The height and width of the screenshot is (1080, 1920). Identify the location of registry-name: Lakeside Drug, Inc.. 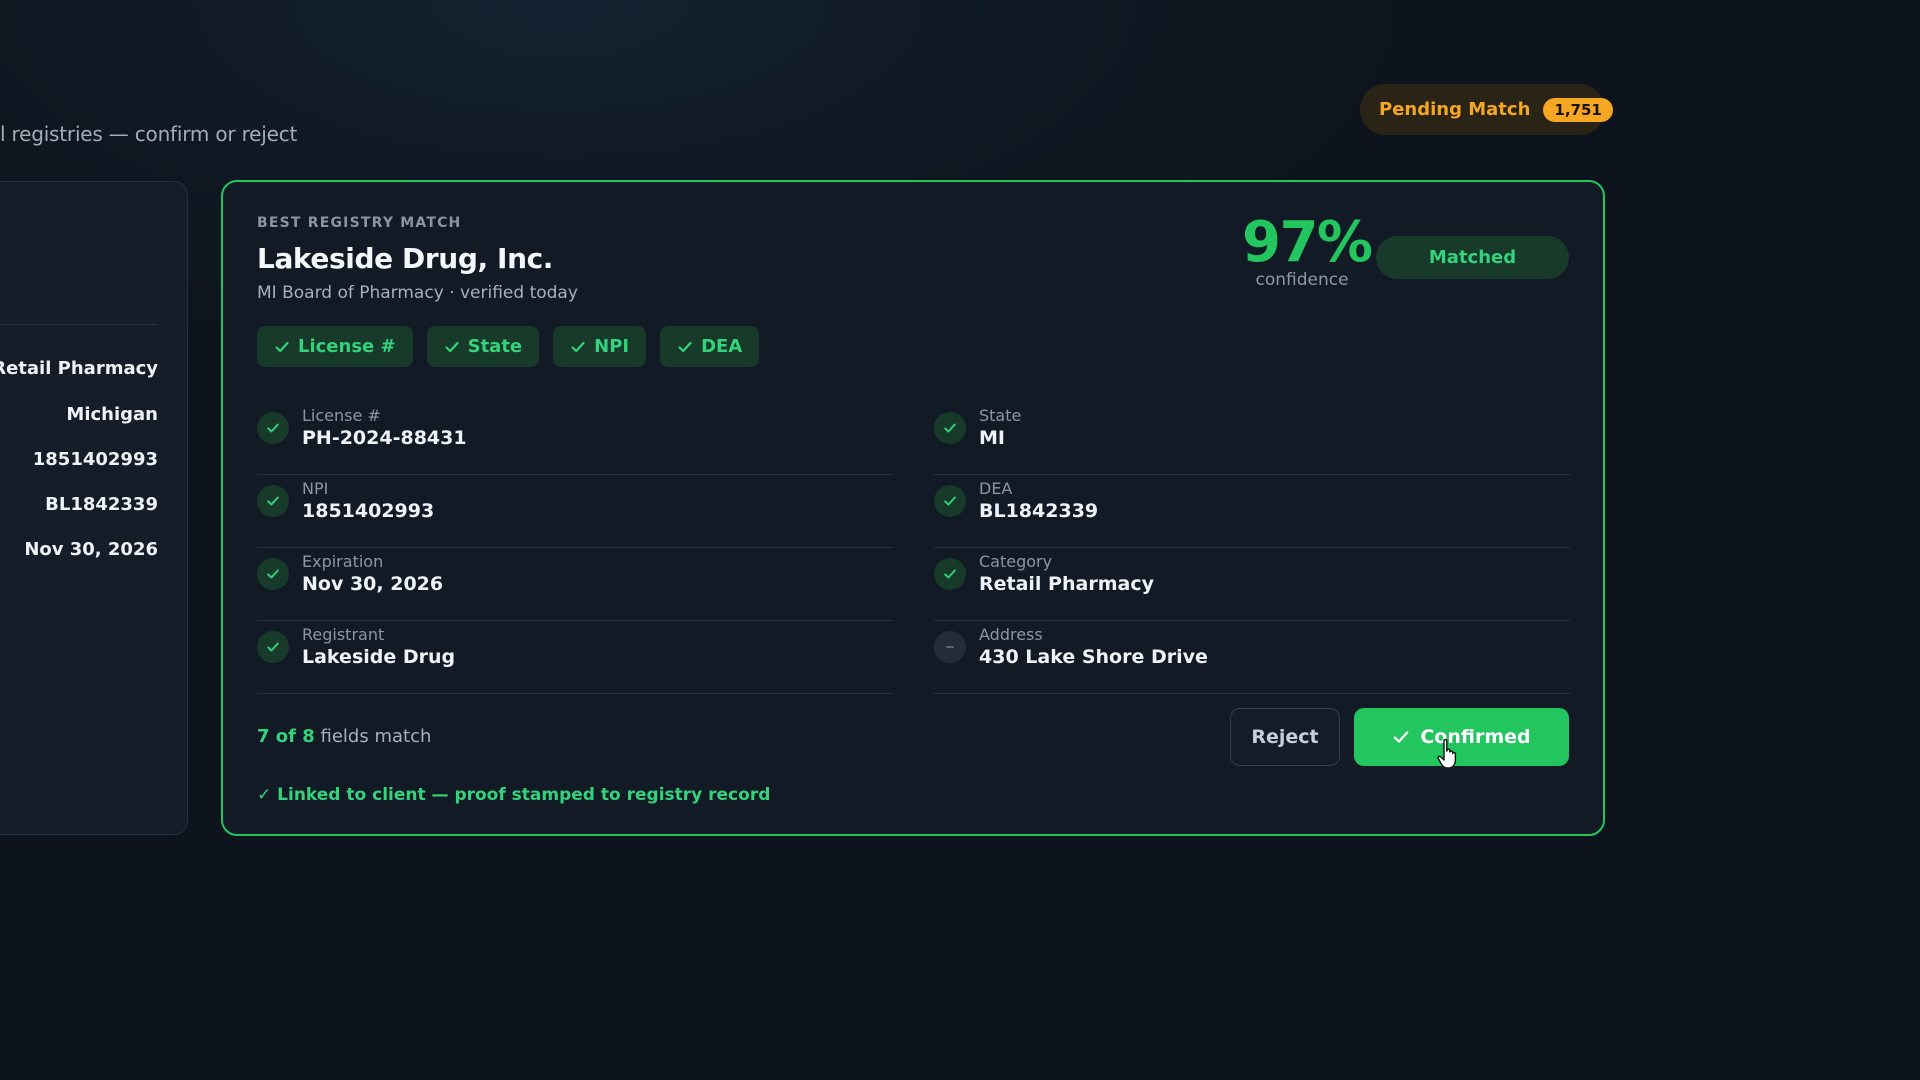
(405, 258).